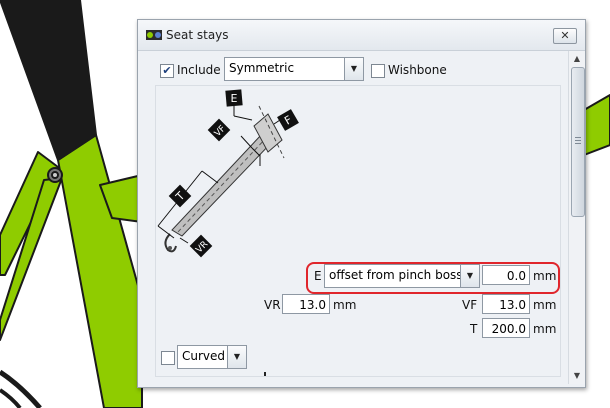 The image size is (610, 408). What do you see at coordinates (433, 278) in the screenshot?
I see `highlight-outline` at bounding box center [433, 278].